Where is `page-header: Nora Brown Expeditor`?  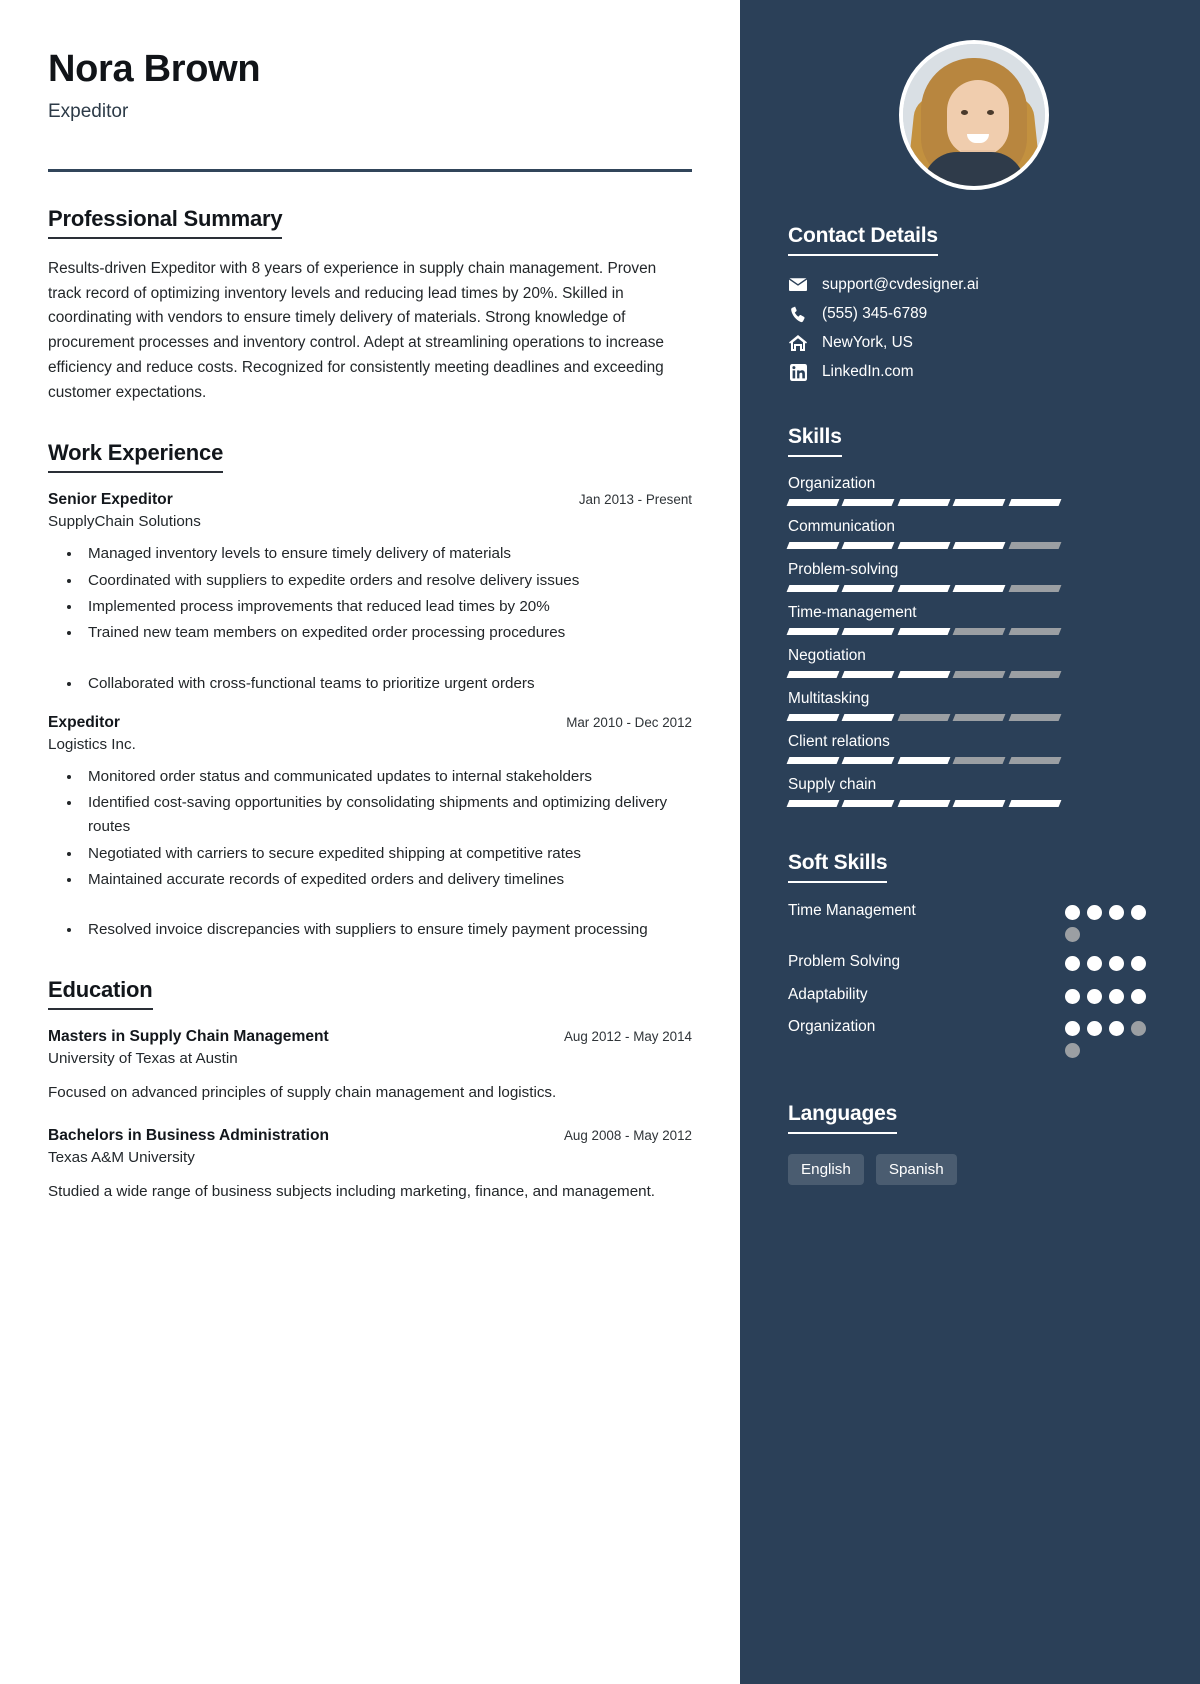 page-header: Nora Brown Expeditor is located at coordinates (370, 110).